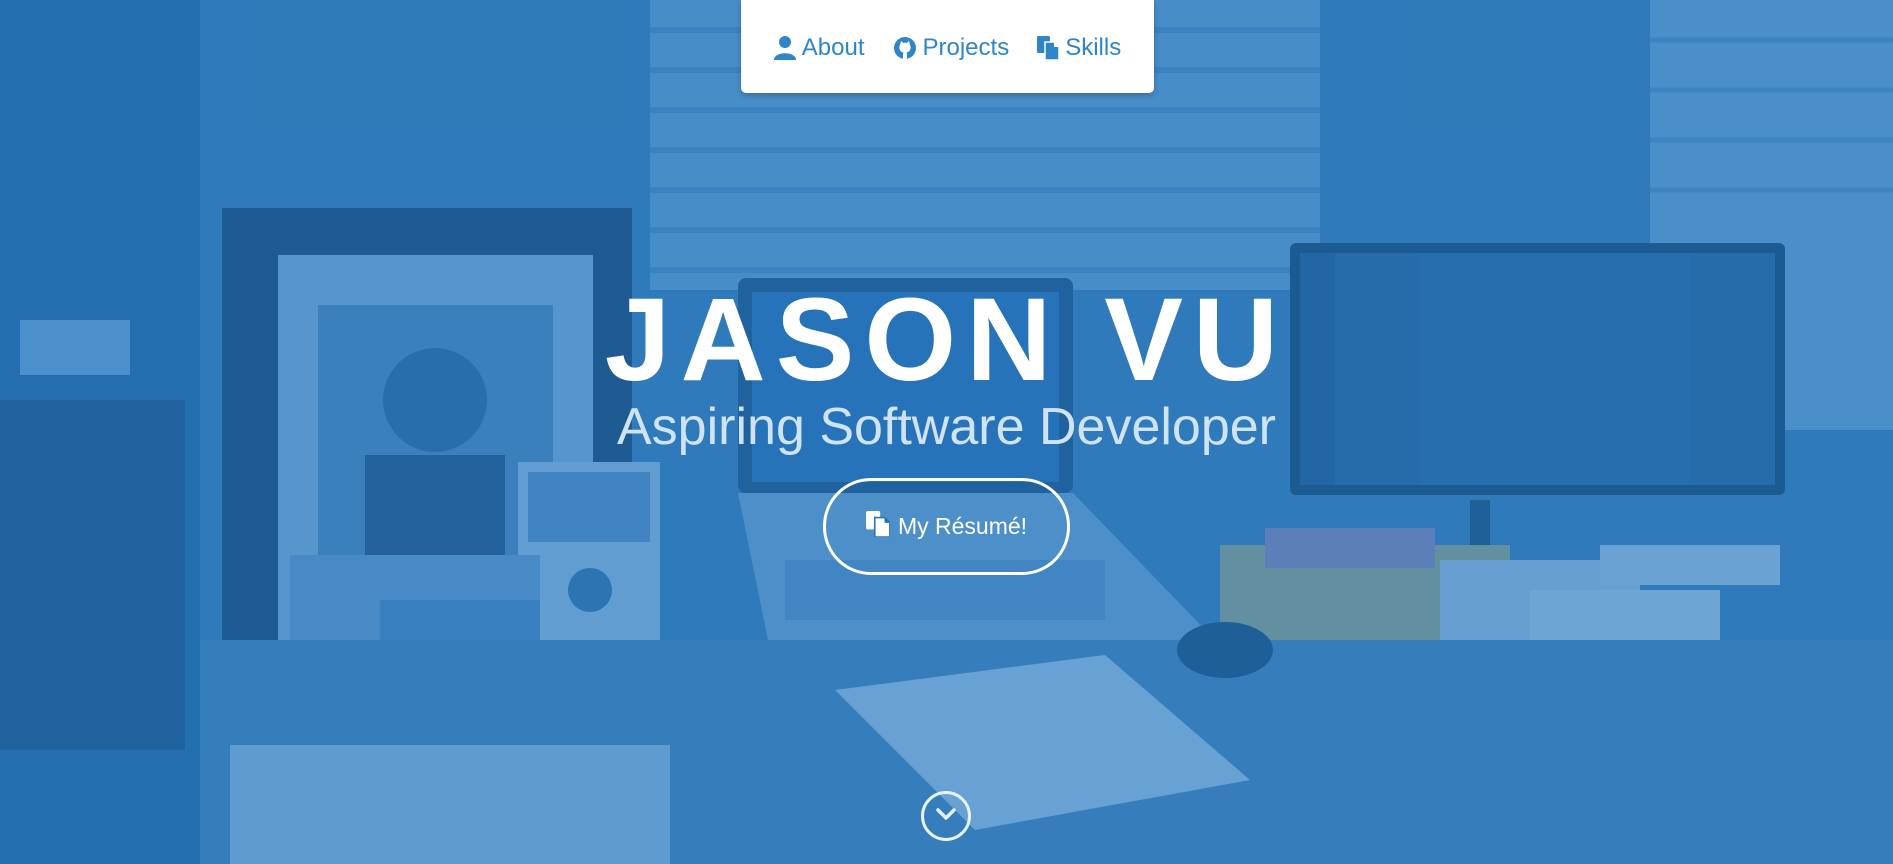 This screenshot has height=864, width=1893. I want to click on page-subtitle: Aspiring Software Developer, so click(946, 427).